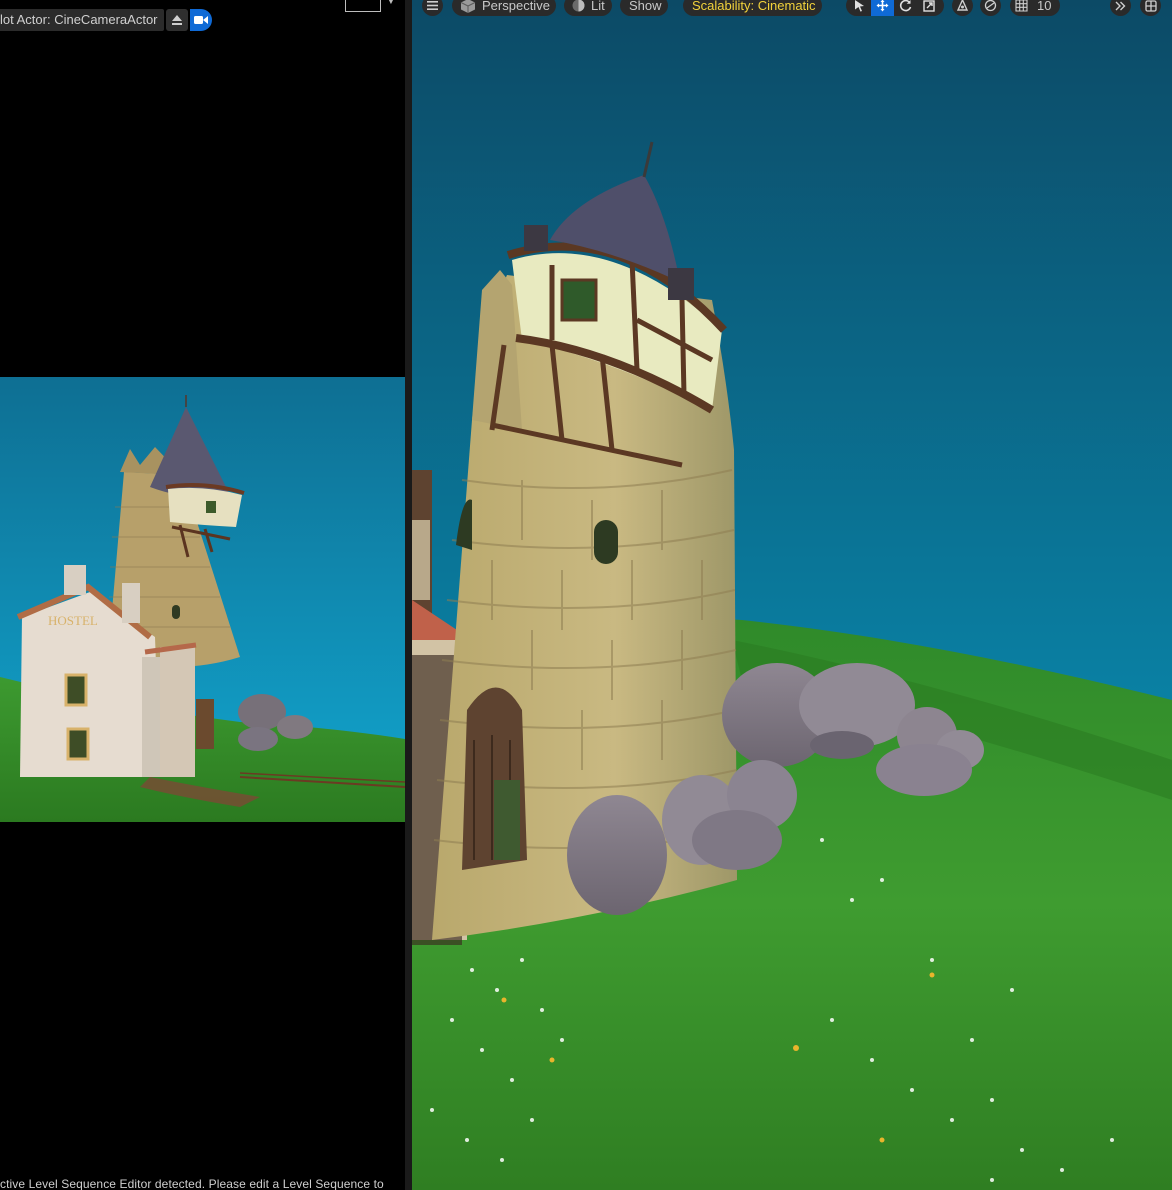  I want to click on transform-tools-group, so click(895, 8).